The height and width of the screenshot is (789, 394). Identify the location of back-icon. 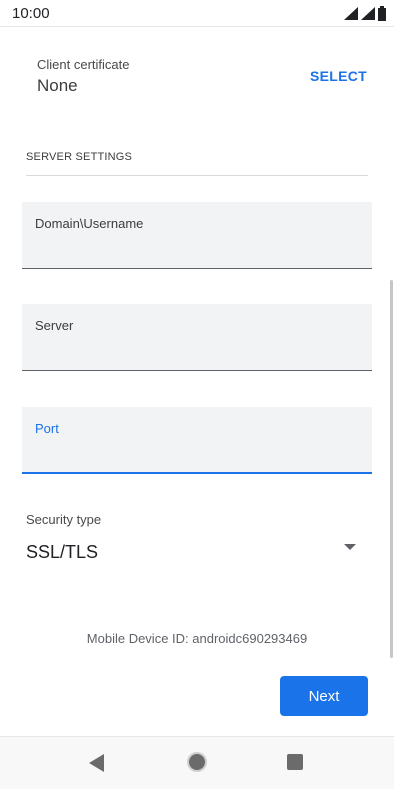
(96, 763).